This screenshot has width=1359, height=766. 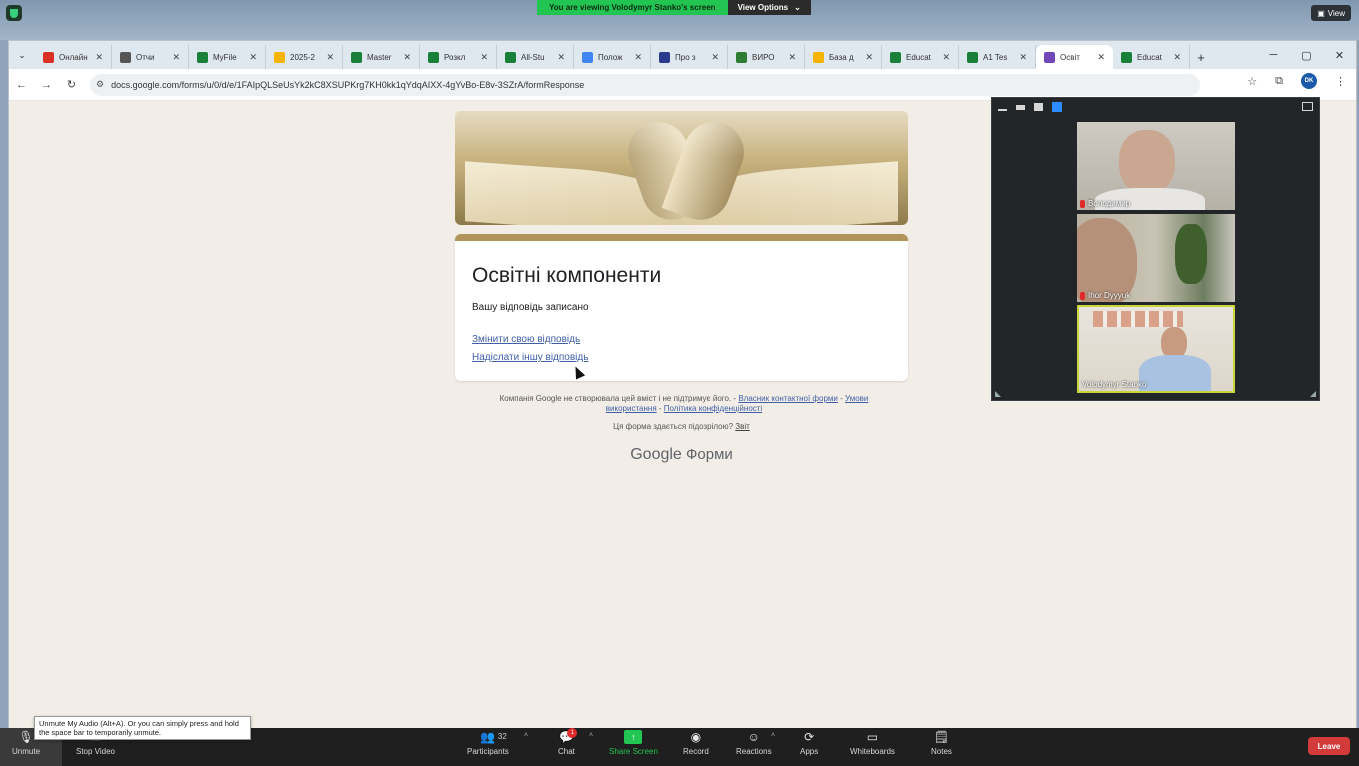 What do you see at coordinates (71, 84) in the screenshot?
I see `reload-icon: ↻` at bounding box center [71, 84].